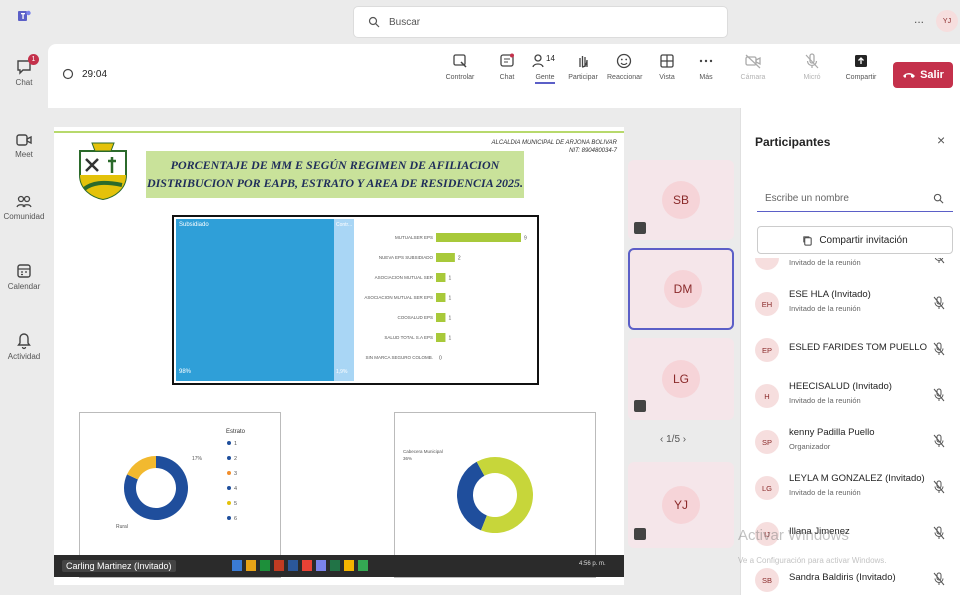 The width and height of the screenshot is (960, 595). What do you see at coordinates (235, 444) in the screenshot?
I see `legend-label: 1` at bounding box center [235, 444].